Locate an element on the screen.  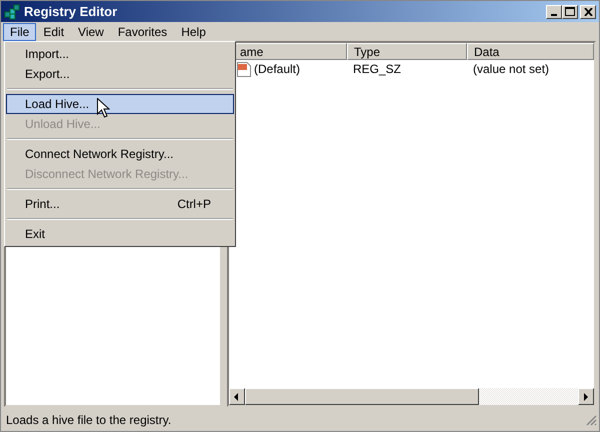
scroll-right-button is located at coordinates (586, 396).